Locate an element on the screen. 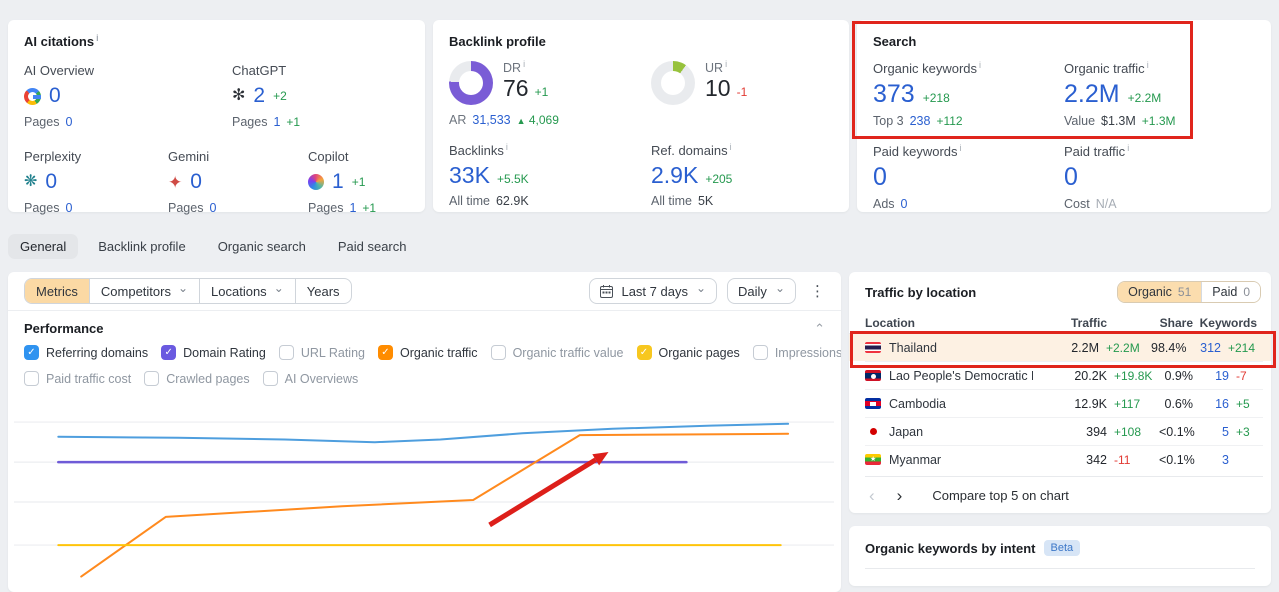  annotation-arrow-shaft is located at coordinates (543, 492).